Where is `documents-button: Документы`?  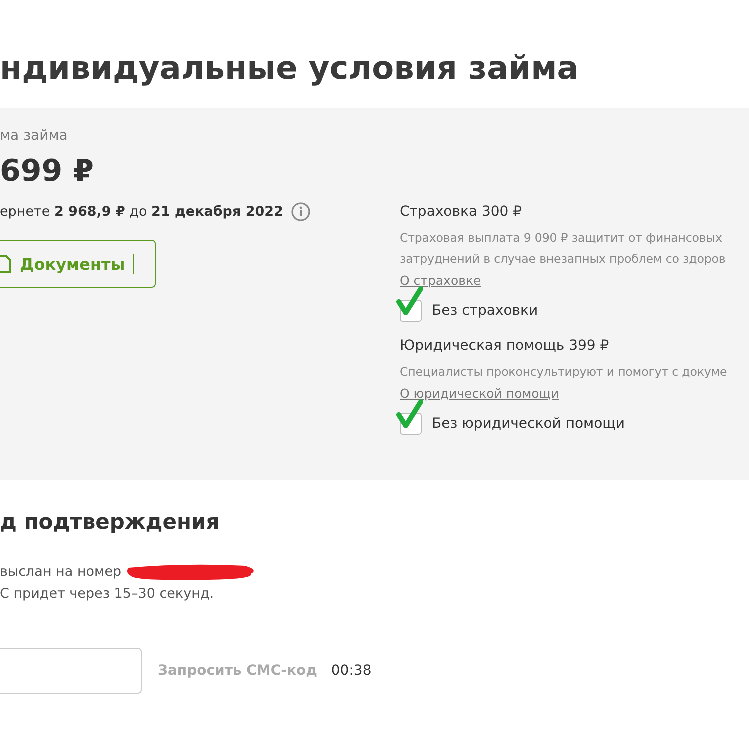
documents-button: Документы is located at coordinates (78, 264).